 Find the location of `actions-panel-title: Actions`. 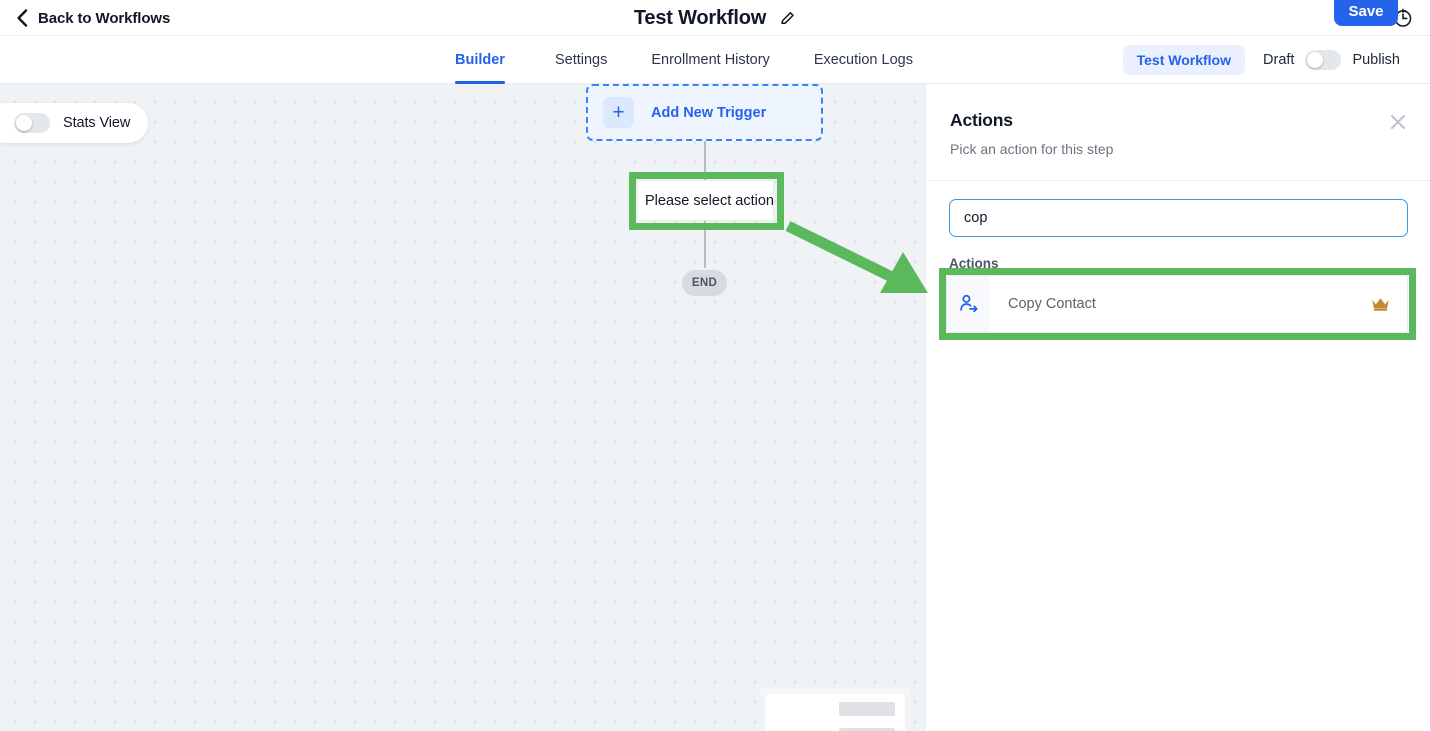

actions-panel-title: Actions is located at coordinates (981, 120).